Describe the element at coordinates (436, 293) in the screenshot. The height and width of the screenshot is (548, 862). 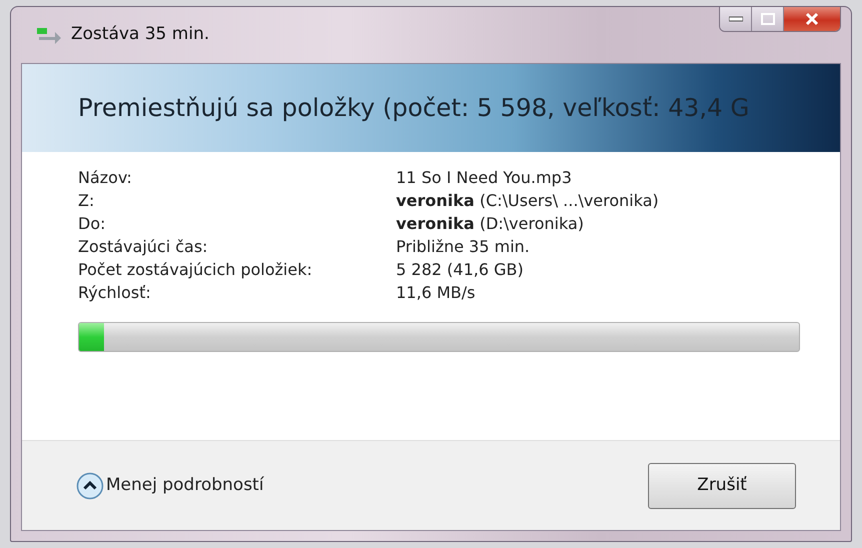
I see `field-value: 11,6 MB/s` at that location.